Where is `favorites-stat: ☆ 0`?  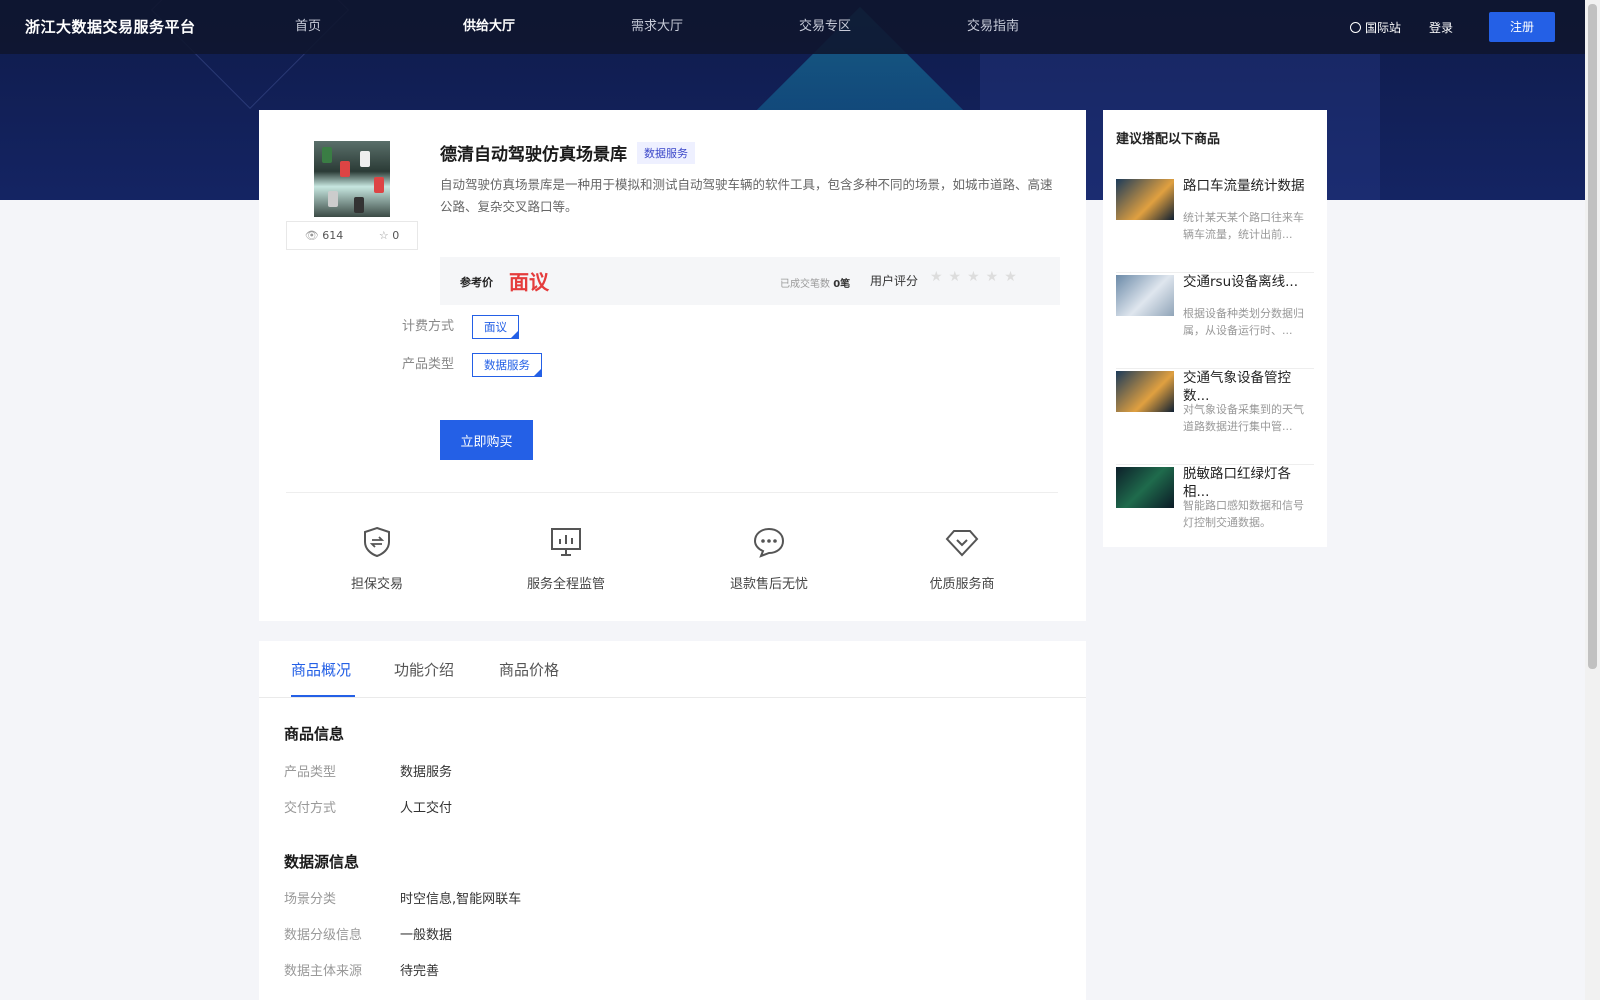 favorites-stat: ☆ 0 is located at coordinates (389, 235).